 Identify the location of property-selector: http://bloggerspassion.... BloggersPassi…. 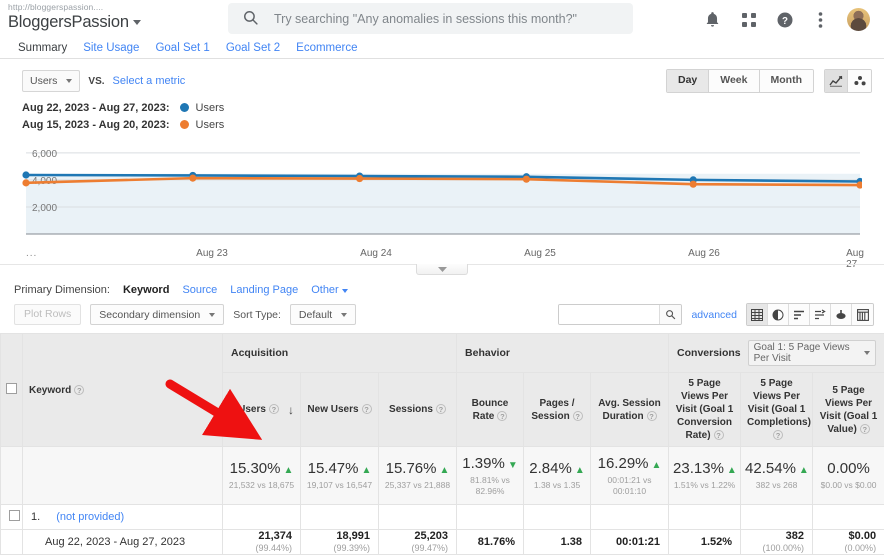
(83, 16).